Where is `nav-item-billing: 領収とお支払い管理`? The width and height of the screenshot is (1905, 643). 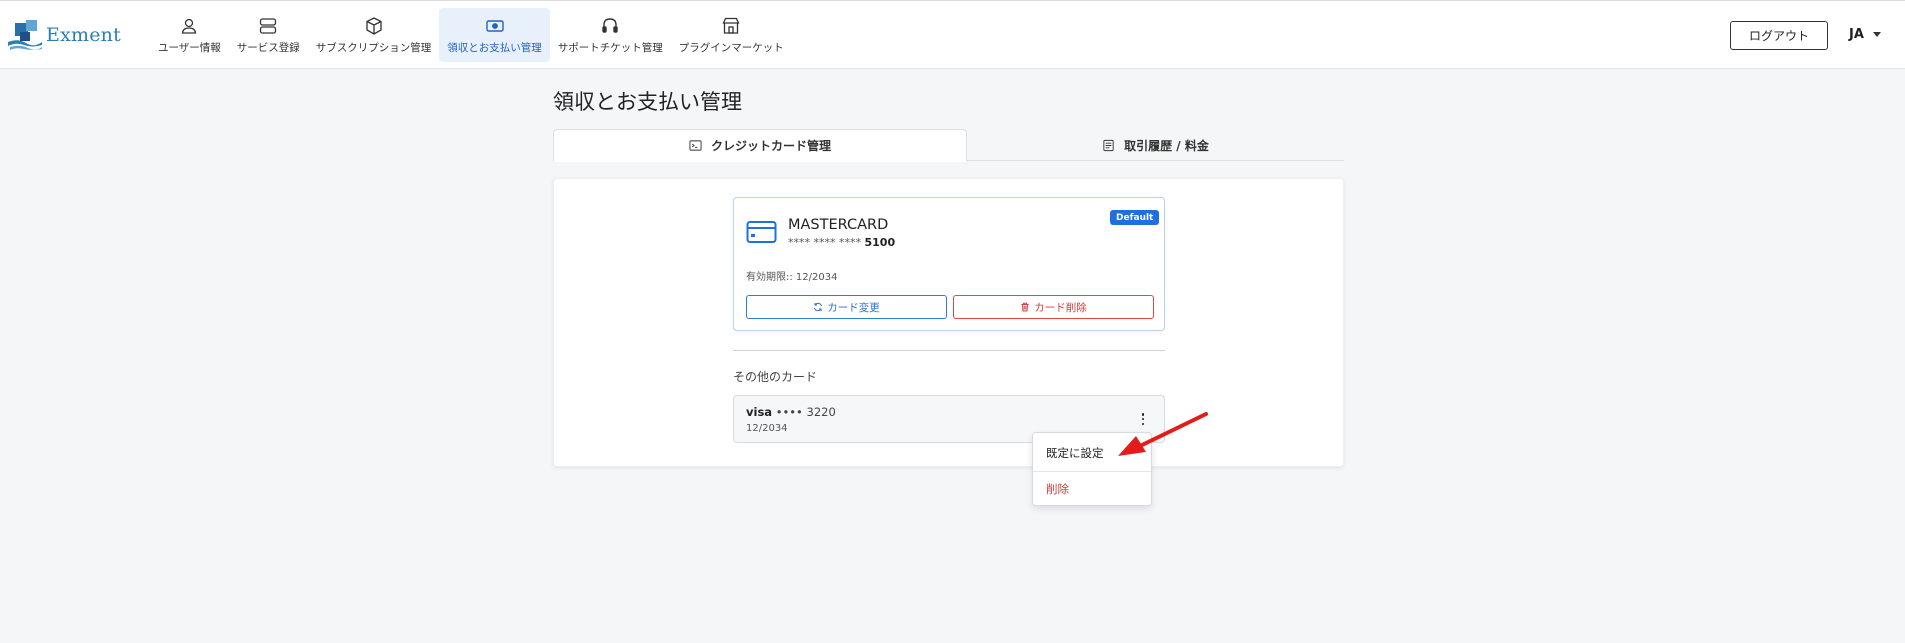
nav-item-billing: 領収とお支払い管理 is located at coordinates (494, 35).